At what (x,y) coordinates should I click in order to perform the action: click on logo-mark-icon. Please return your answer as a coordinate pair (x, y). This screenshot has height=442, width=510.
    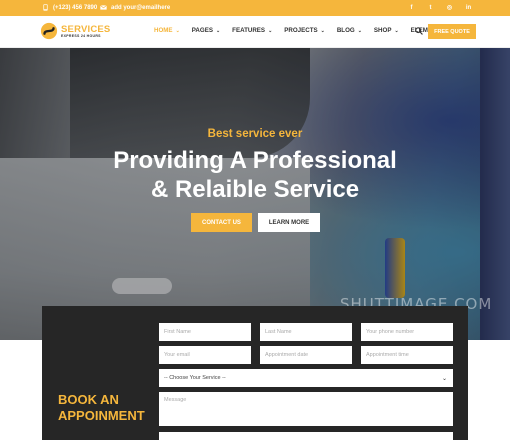
    Looking at the image, I should click on (49, 31).